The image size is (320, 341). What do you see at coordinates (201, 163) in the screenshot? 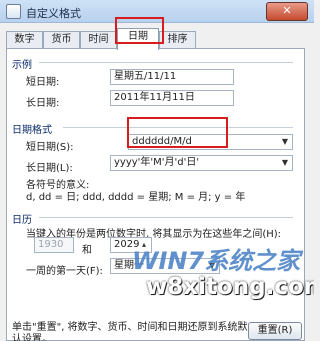
I see `long-date-format-combo: yyyy'年'M'月'd'日' ▼` at bounding box center [201, 163].